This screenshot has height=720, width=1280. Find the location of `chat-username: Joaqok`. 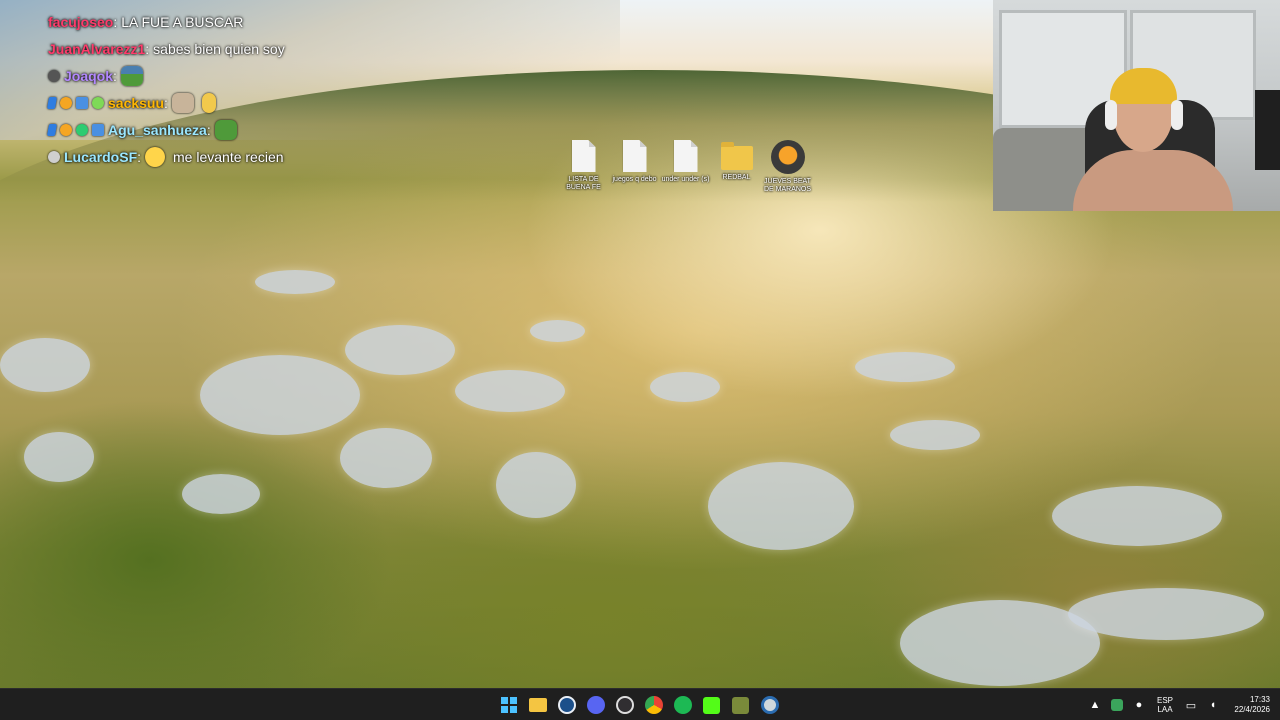

chat-username: Joaqok is located at coordinates (89, 75).